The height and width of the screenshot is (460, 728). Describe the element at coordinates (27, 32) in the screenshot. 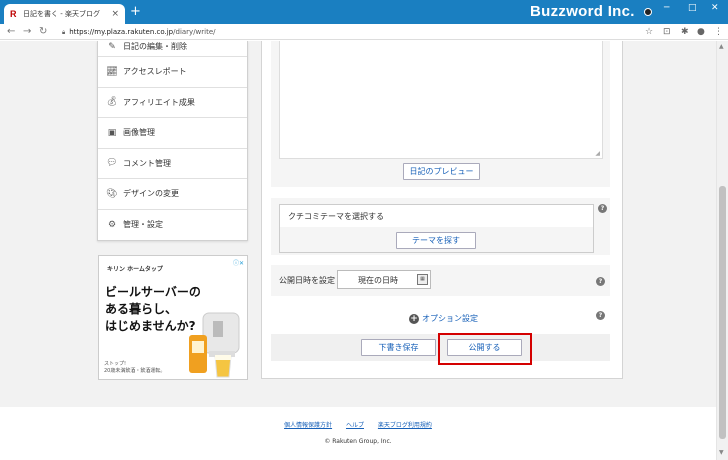

I see `forward-icon: →` at that location.